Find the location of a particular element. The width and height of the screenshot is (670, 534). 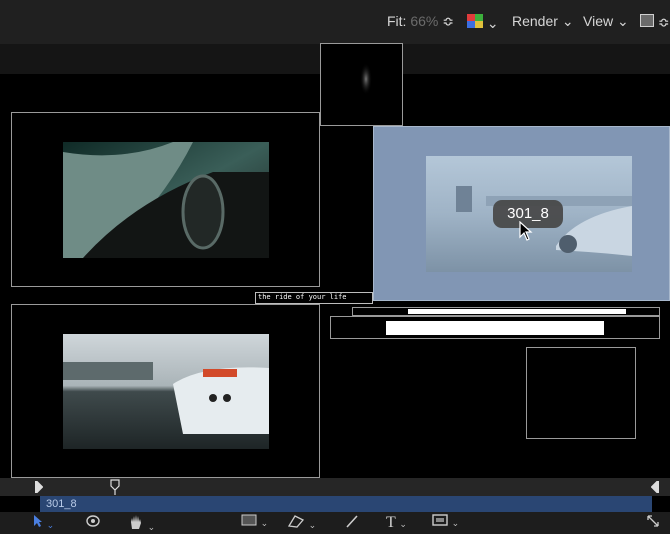

expand-viewer-button is located at coordinates (653, 522).